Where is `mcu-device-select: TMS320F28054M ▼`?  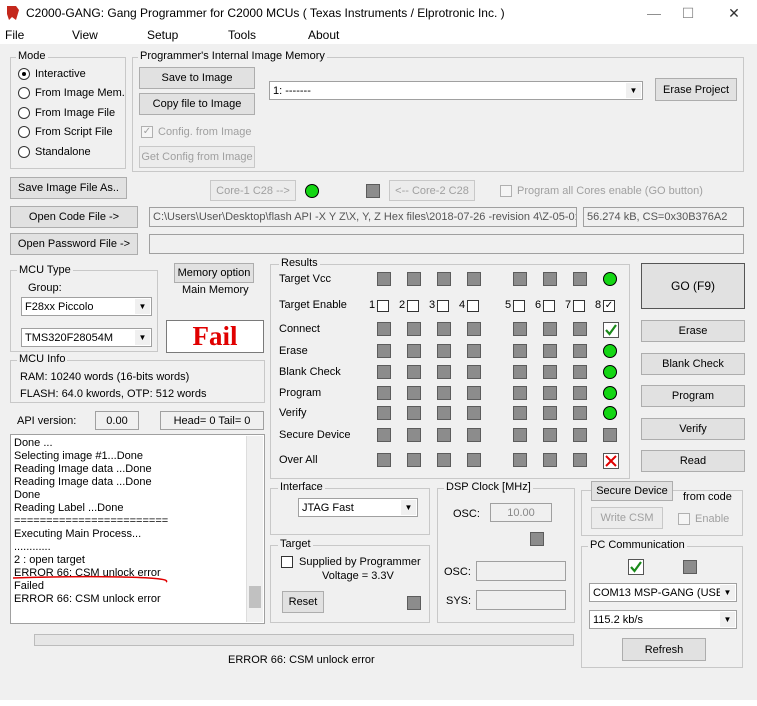
mcu-device-select: TMS320F28054M ▼ is located at coordinates (86, 337).